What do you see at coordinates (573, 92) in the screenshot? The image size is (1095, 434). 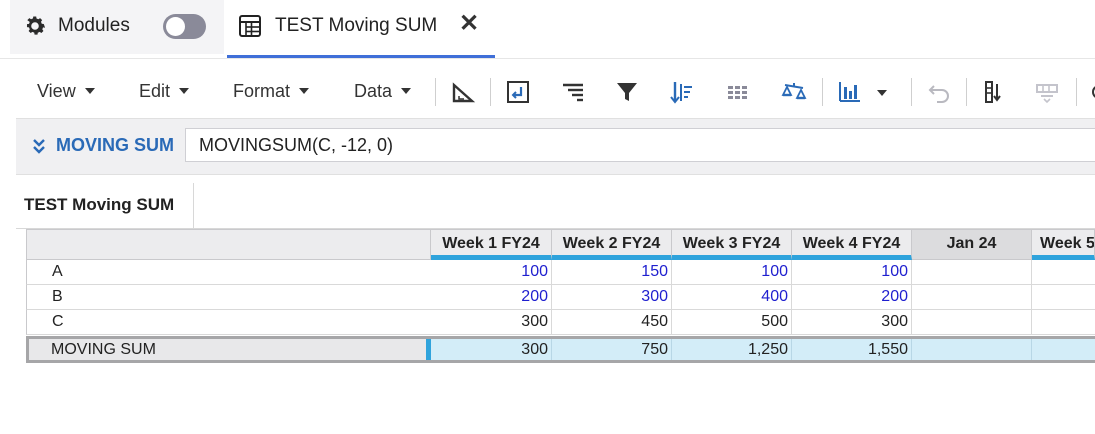 I see `indent-icon` at bounding box center [573, 92].